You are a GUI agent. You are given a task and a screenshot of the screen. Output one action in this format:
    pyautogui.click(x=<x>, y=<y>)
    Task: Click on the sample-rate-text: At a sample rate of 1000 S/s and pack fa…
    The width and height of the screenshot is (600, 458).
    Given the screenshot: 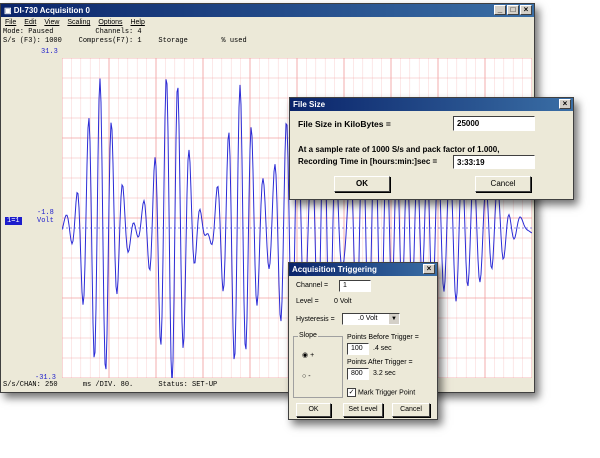 What is the action you would take?
    pyautogui.click(x=399, y=149)
    